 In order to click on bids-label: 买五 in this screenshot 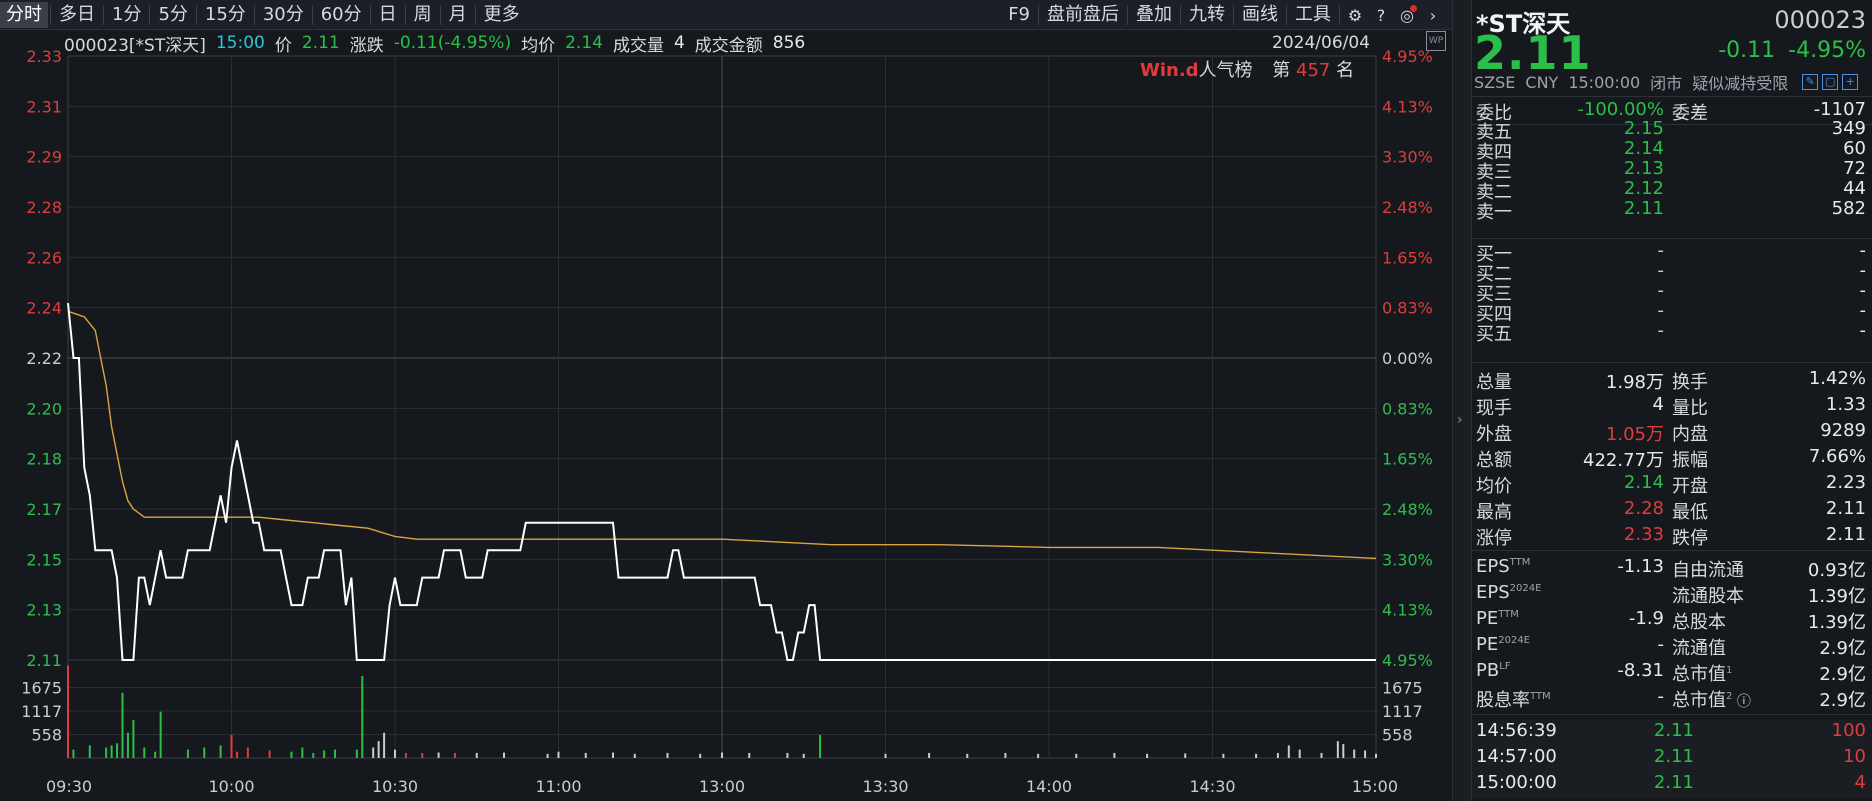, I will do `click(1494, 334)`.